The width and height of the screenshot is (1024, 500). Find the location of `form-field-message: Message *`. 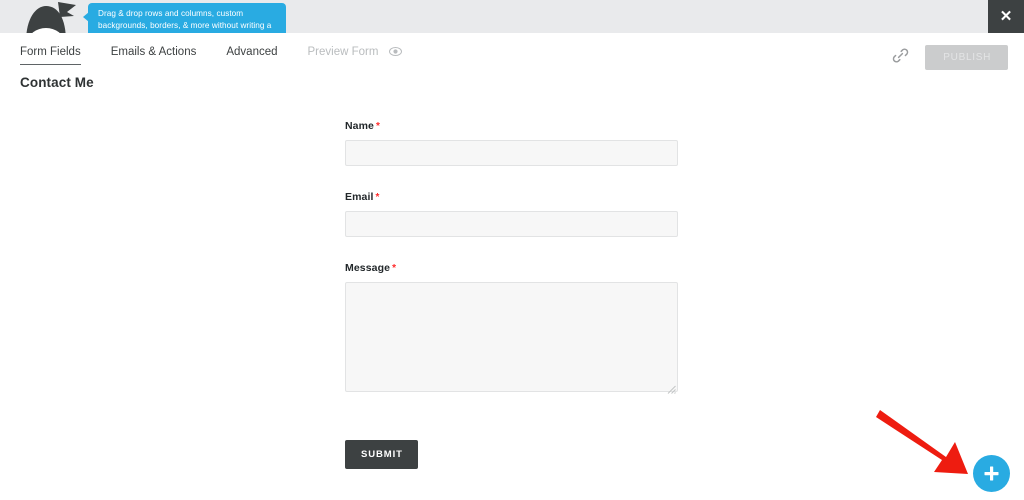

form-field-message: Message * is located at coordinates (511, 328).